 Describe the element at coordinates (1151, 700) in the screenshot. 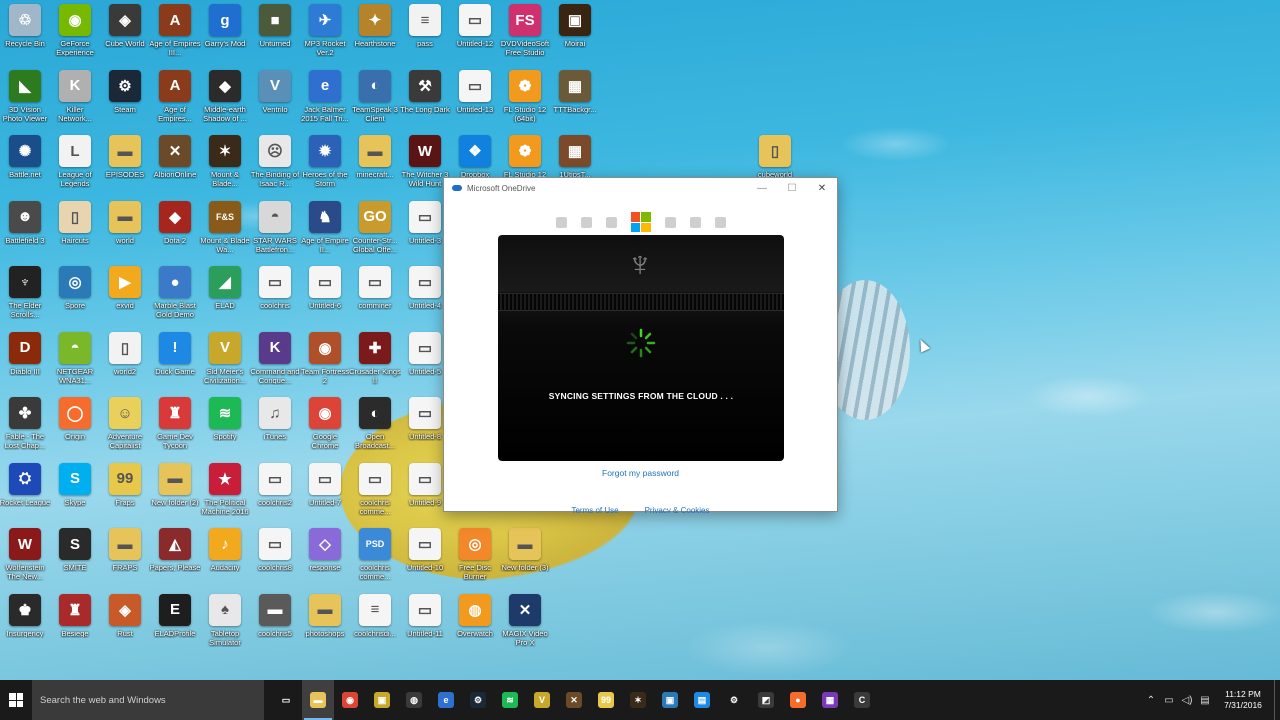

I see `chevron-up-icon: ⌃` at that location.